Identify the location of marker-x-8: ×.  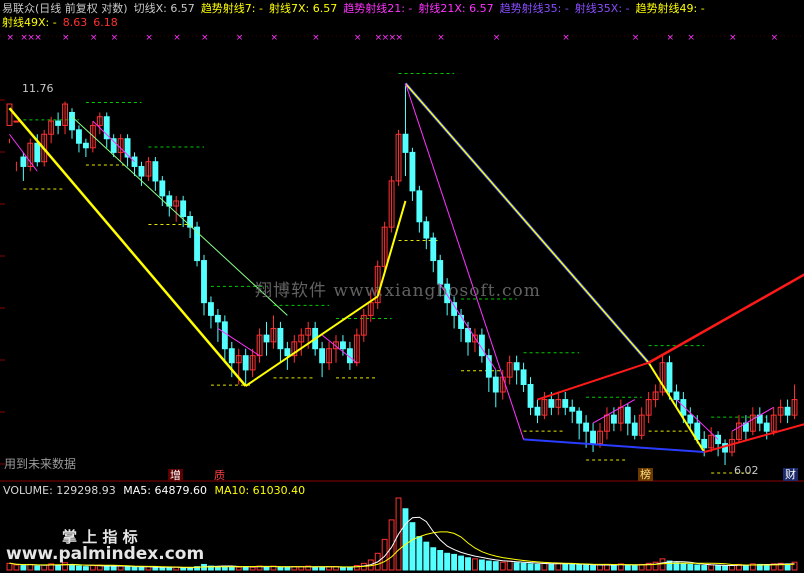
(177, 38).